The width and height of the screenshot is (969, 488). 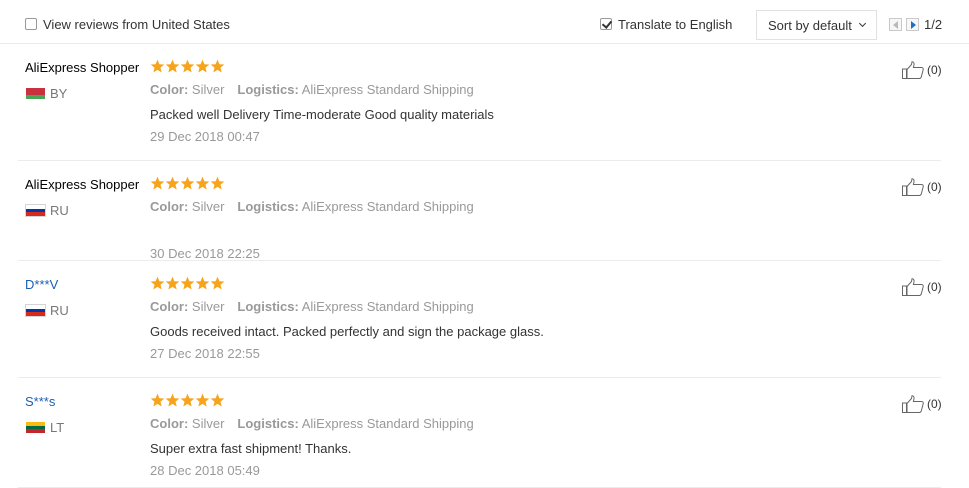 I want to click on previous-page-button, so click(x=895, y=24).